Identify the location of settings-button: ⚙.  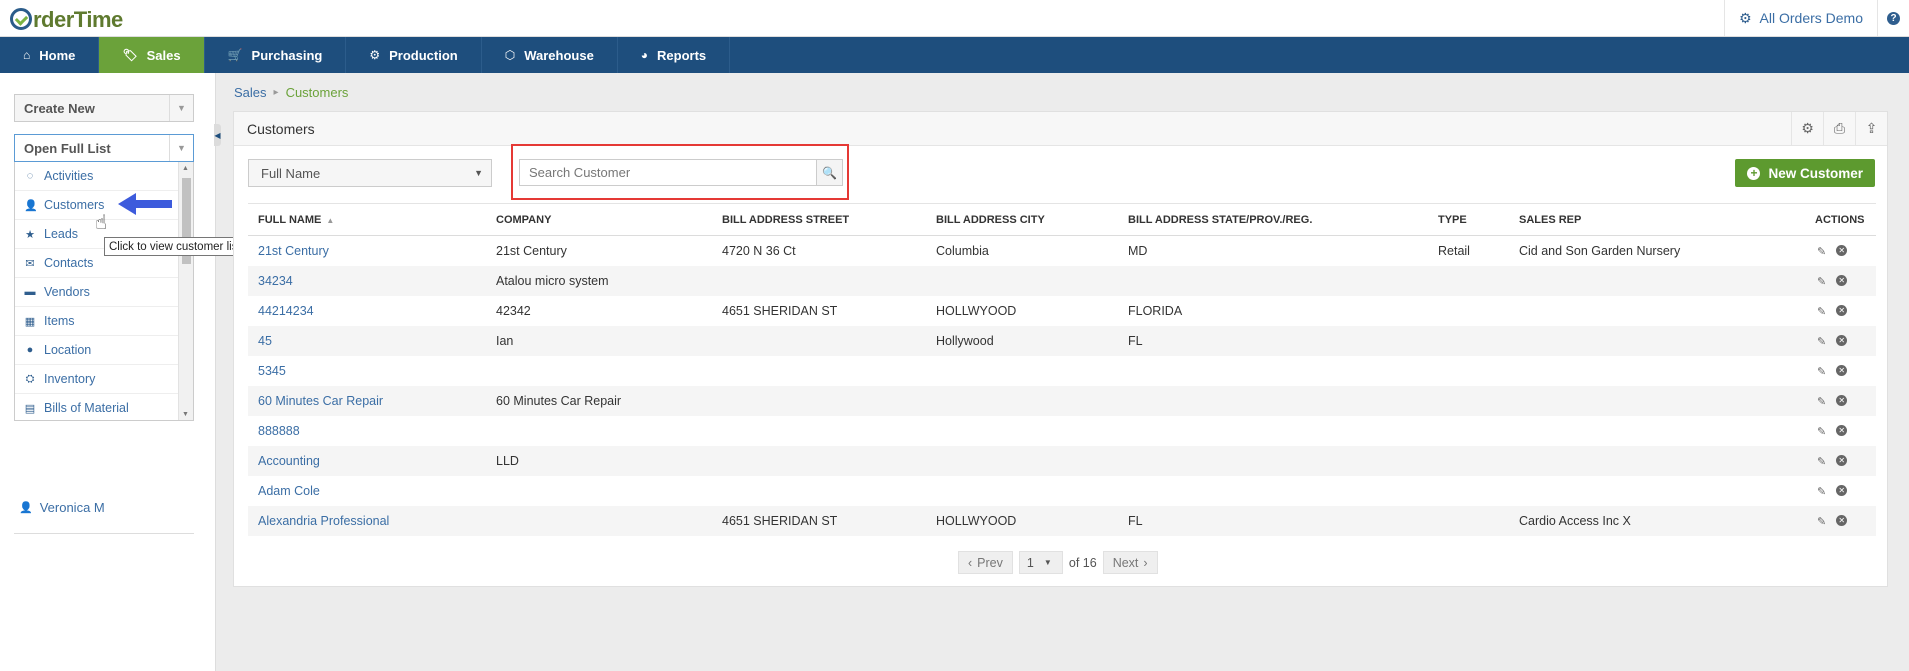
(1807, 128).